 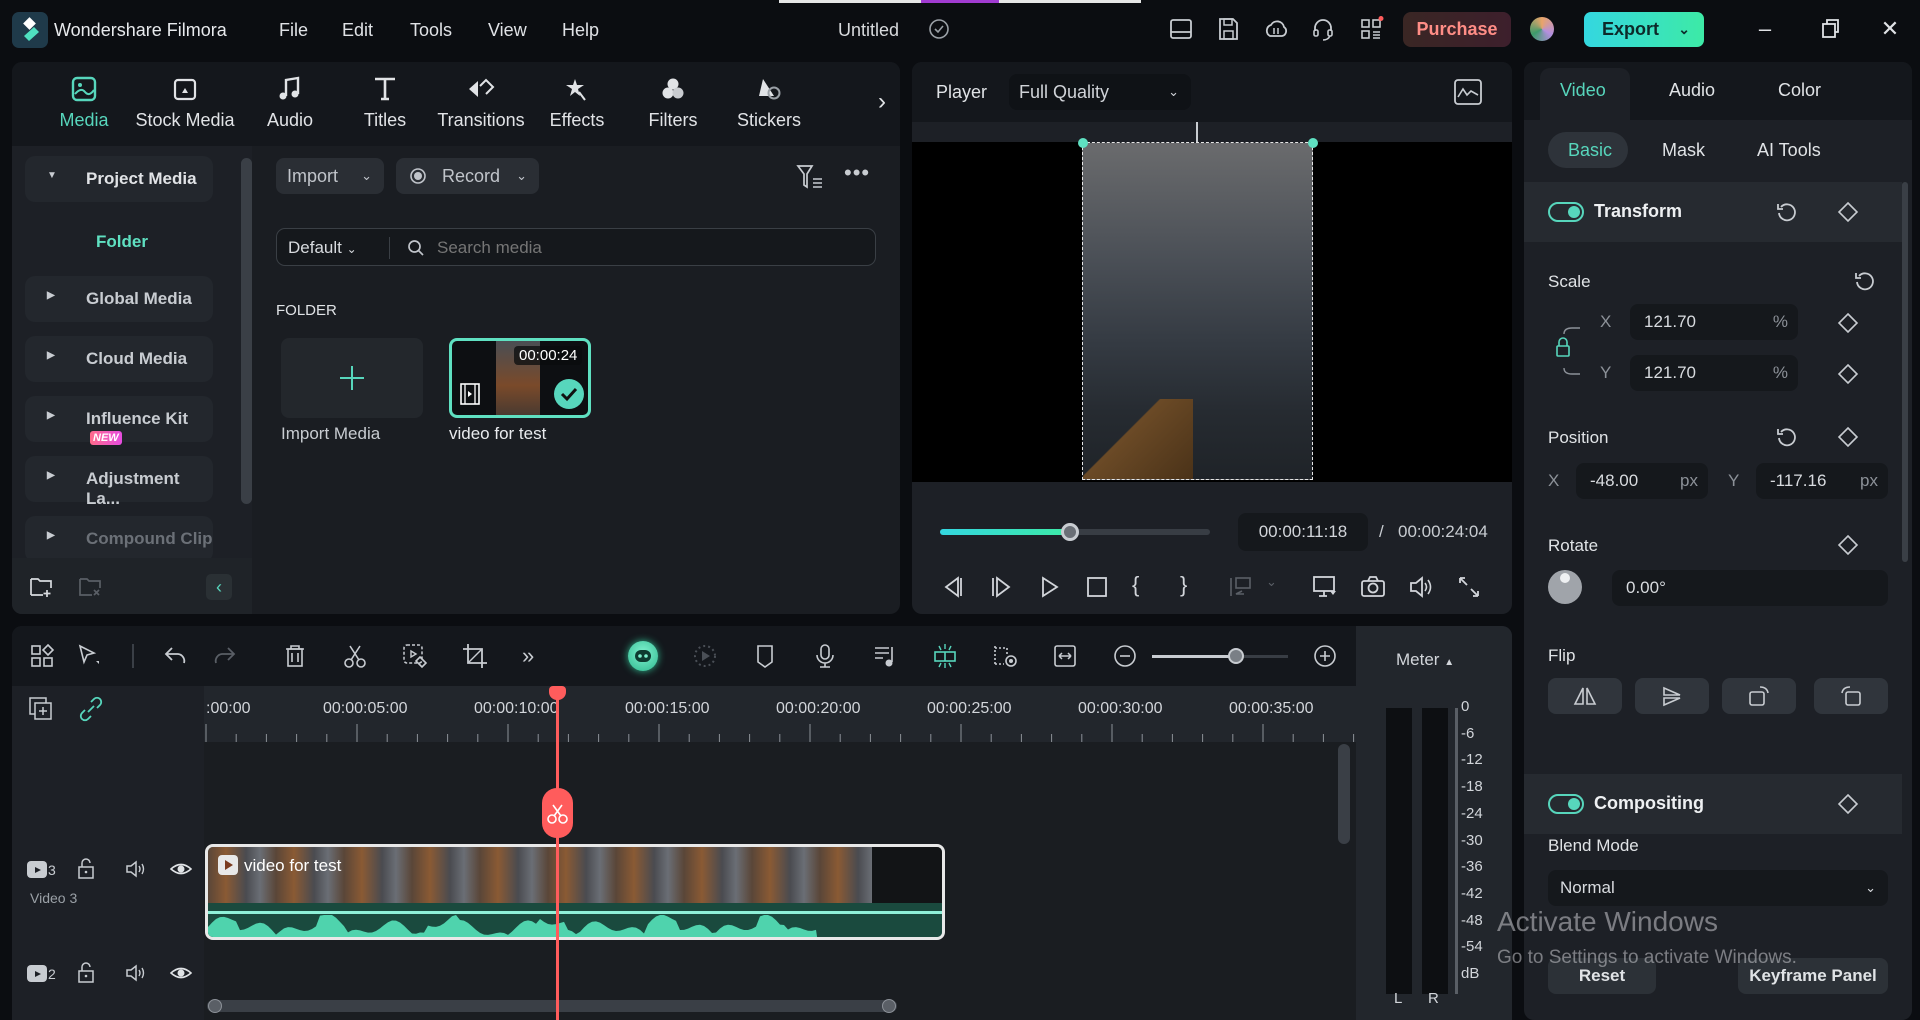 I want to click on tab-stickers: Stickers, so click(x=769, y=102).